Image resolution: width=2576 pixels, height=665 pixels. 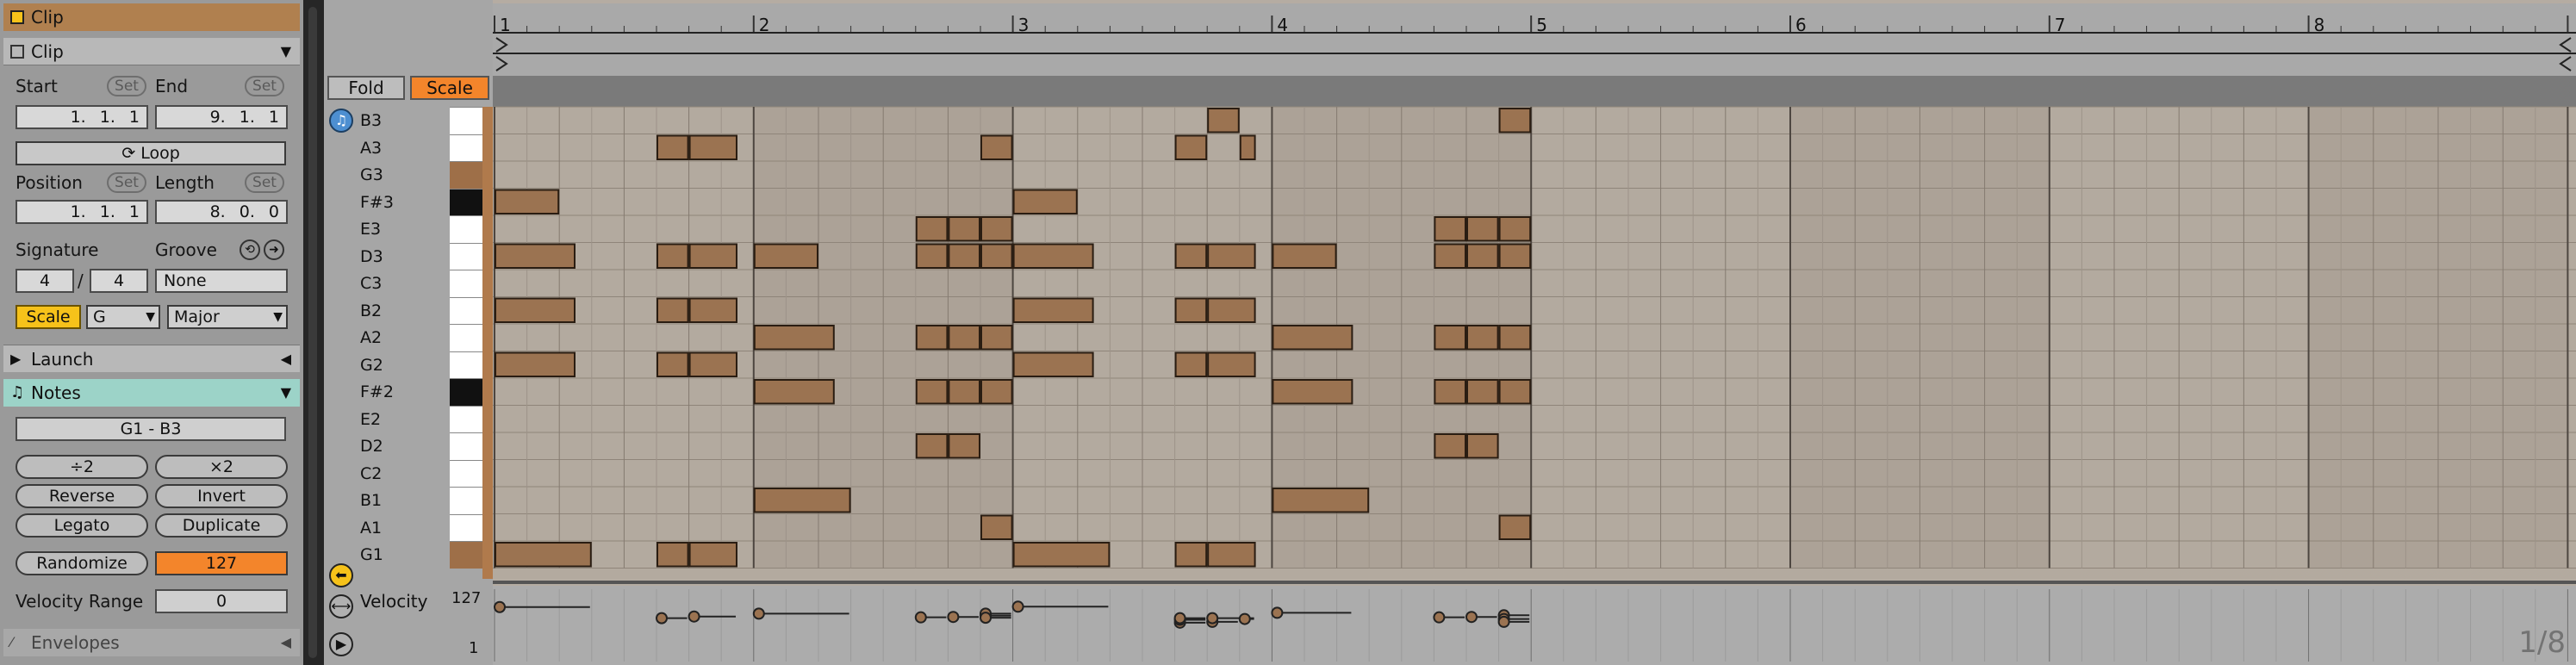 What do you see at coordinates (127, 86) in the screenshot?
I see `start-set-button: Set` at bounding box center [127, 86].